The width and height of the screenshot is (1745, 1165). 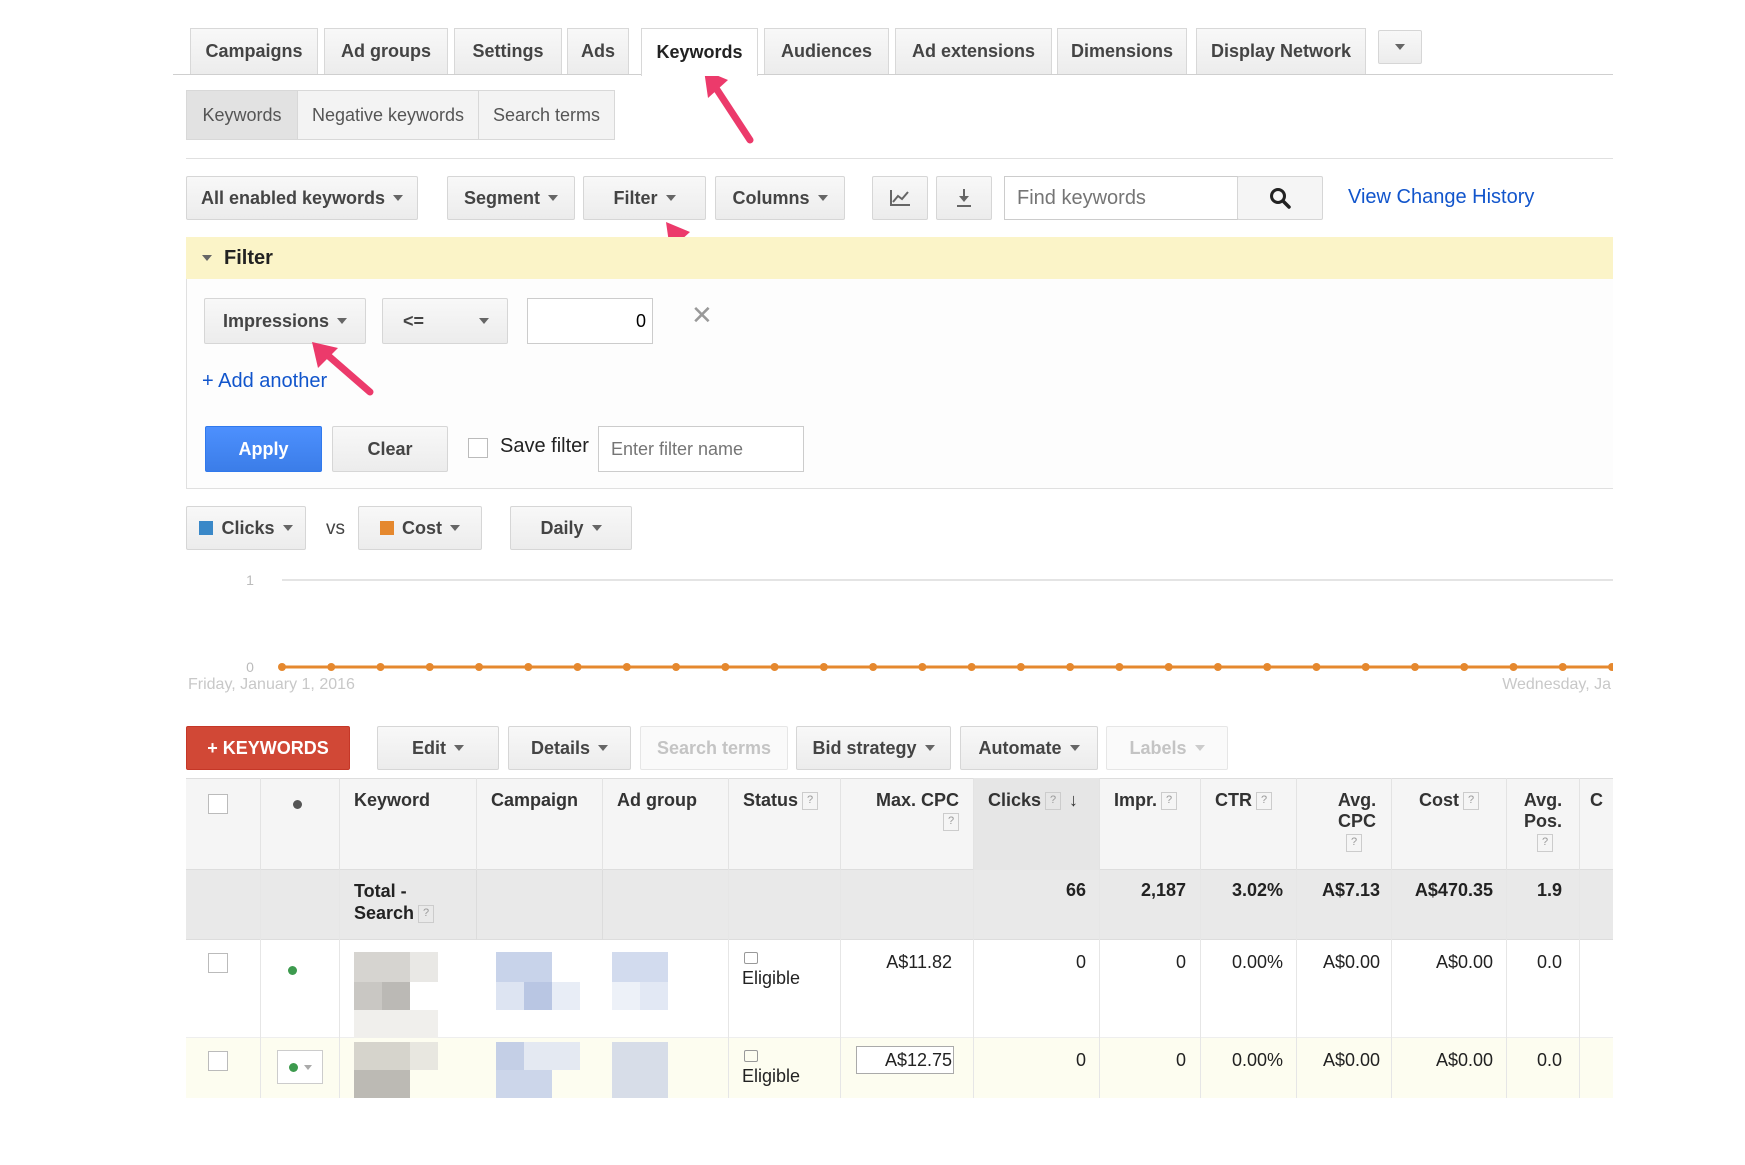 What do you see at coordinates (254, 51) in the screenshot?
I see `tab-campaigns: Campaigns` at bounding box center [254, 51].